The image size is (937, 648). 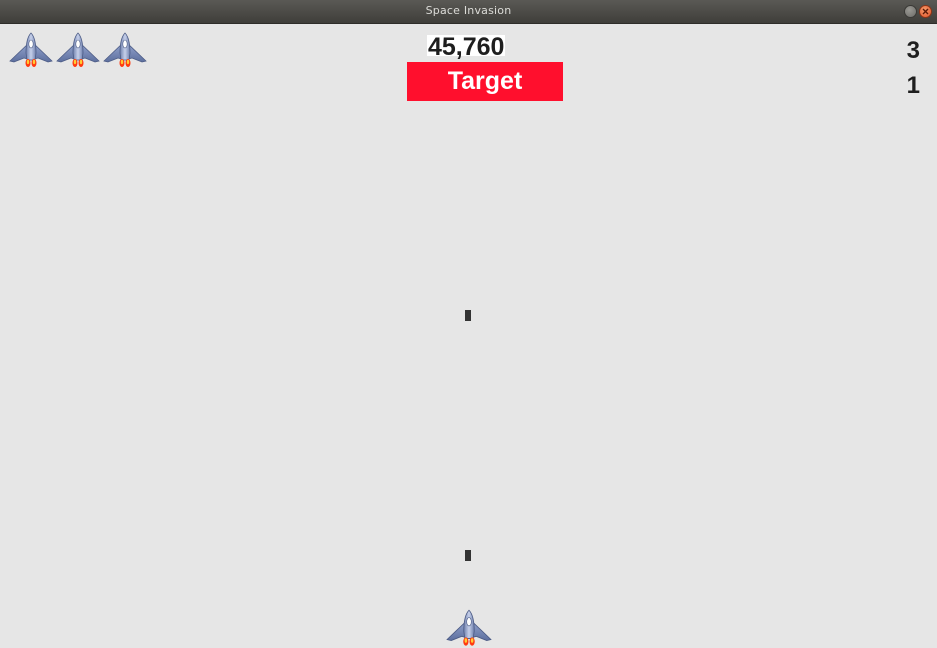 What do you see at coordinates (466, 47) in the screenshot?
I see `score-display: 45,760` at bounding box center [466, 47].